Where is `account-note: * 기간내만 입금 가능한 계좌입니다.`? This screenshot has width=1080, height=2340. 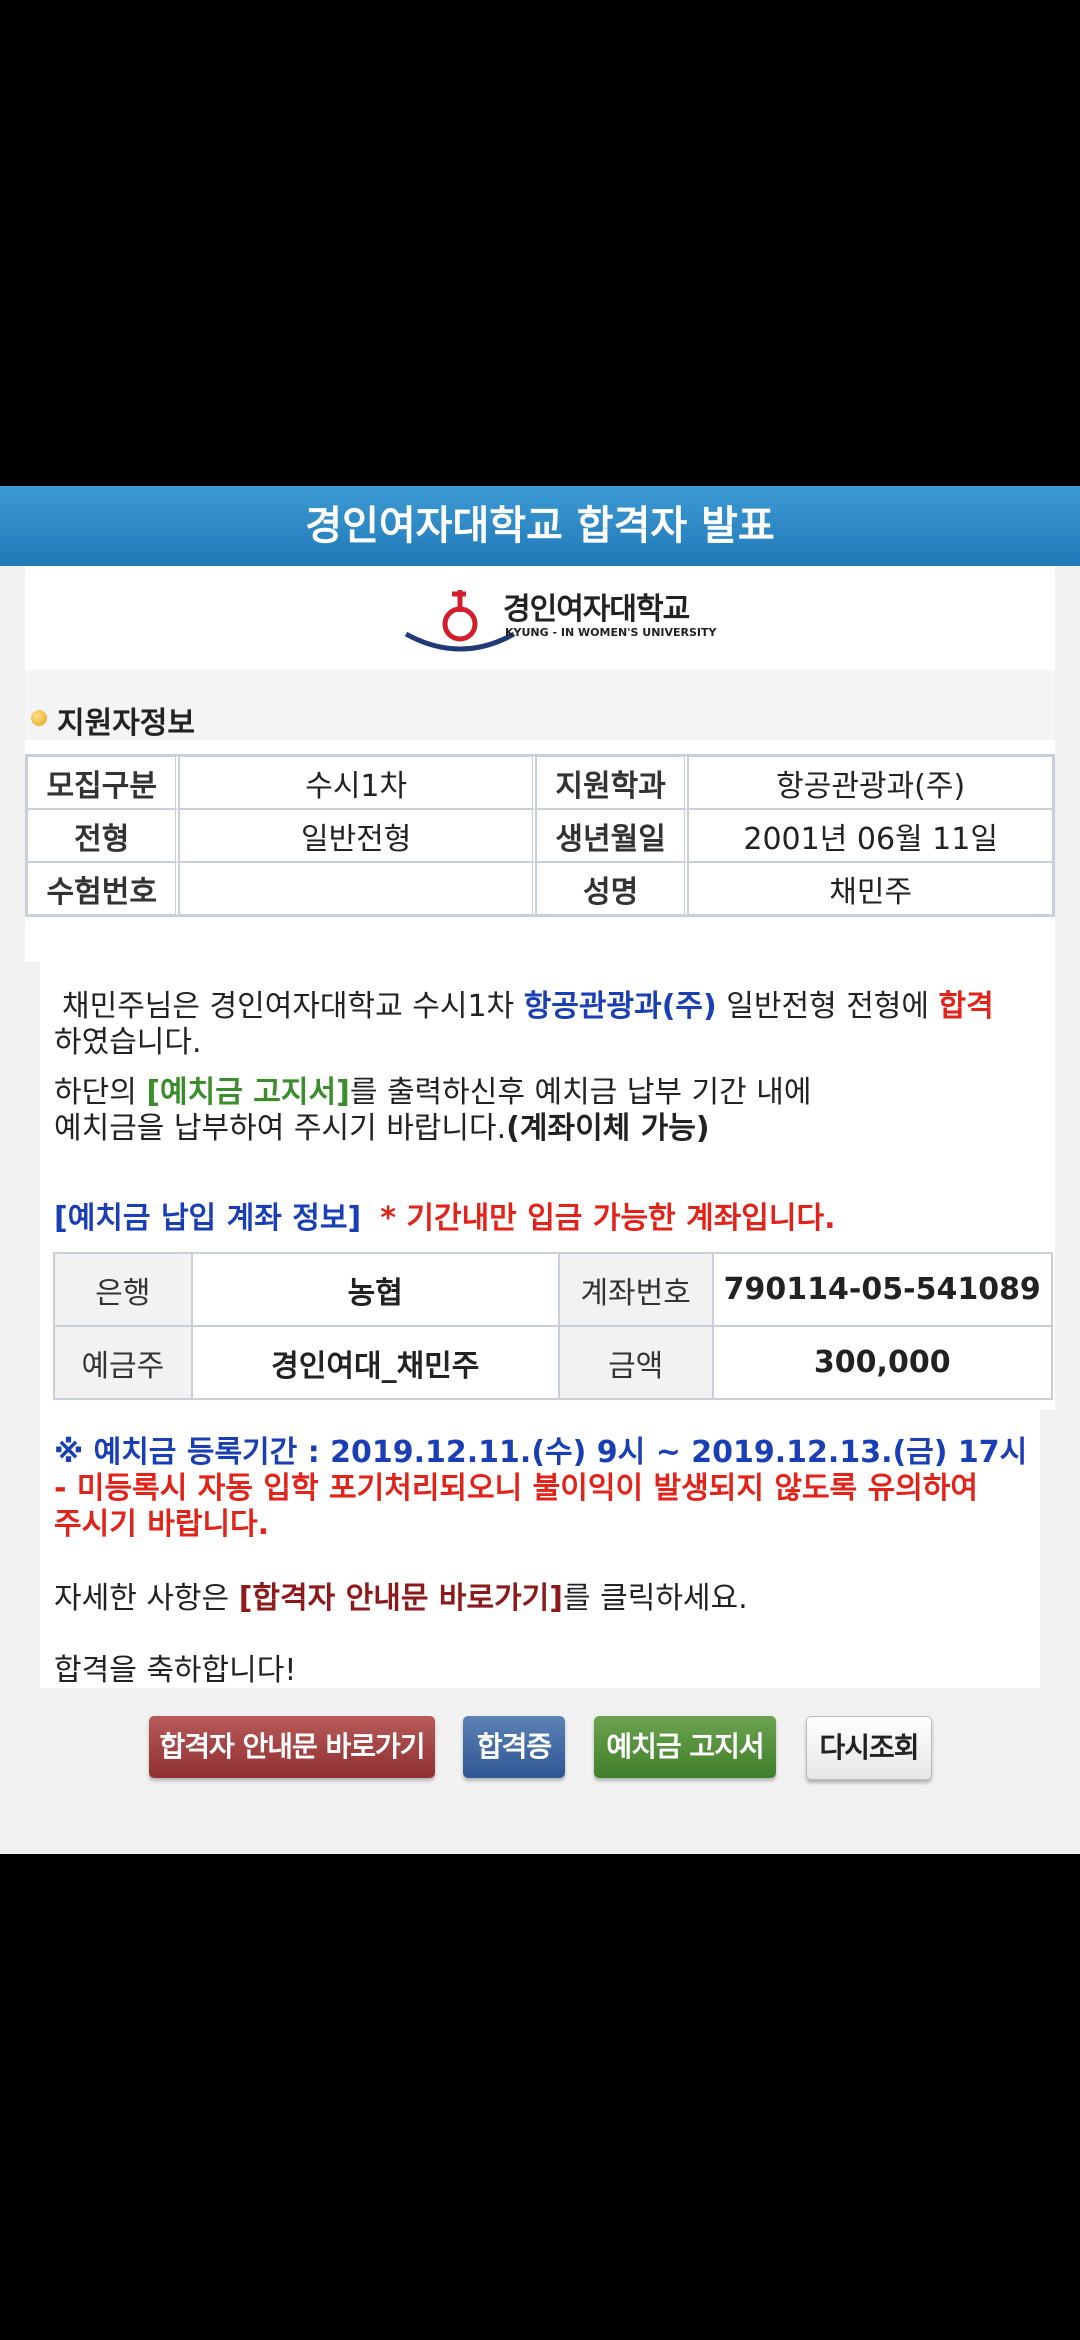 account-note: * 기간내만 입금 가능한 계좌입니다. is located at coordinates (608, 1218).